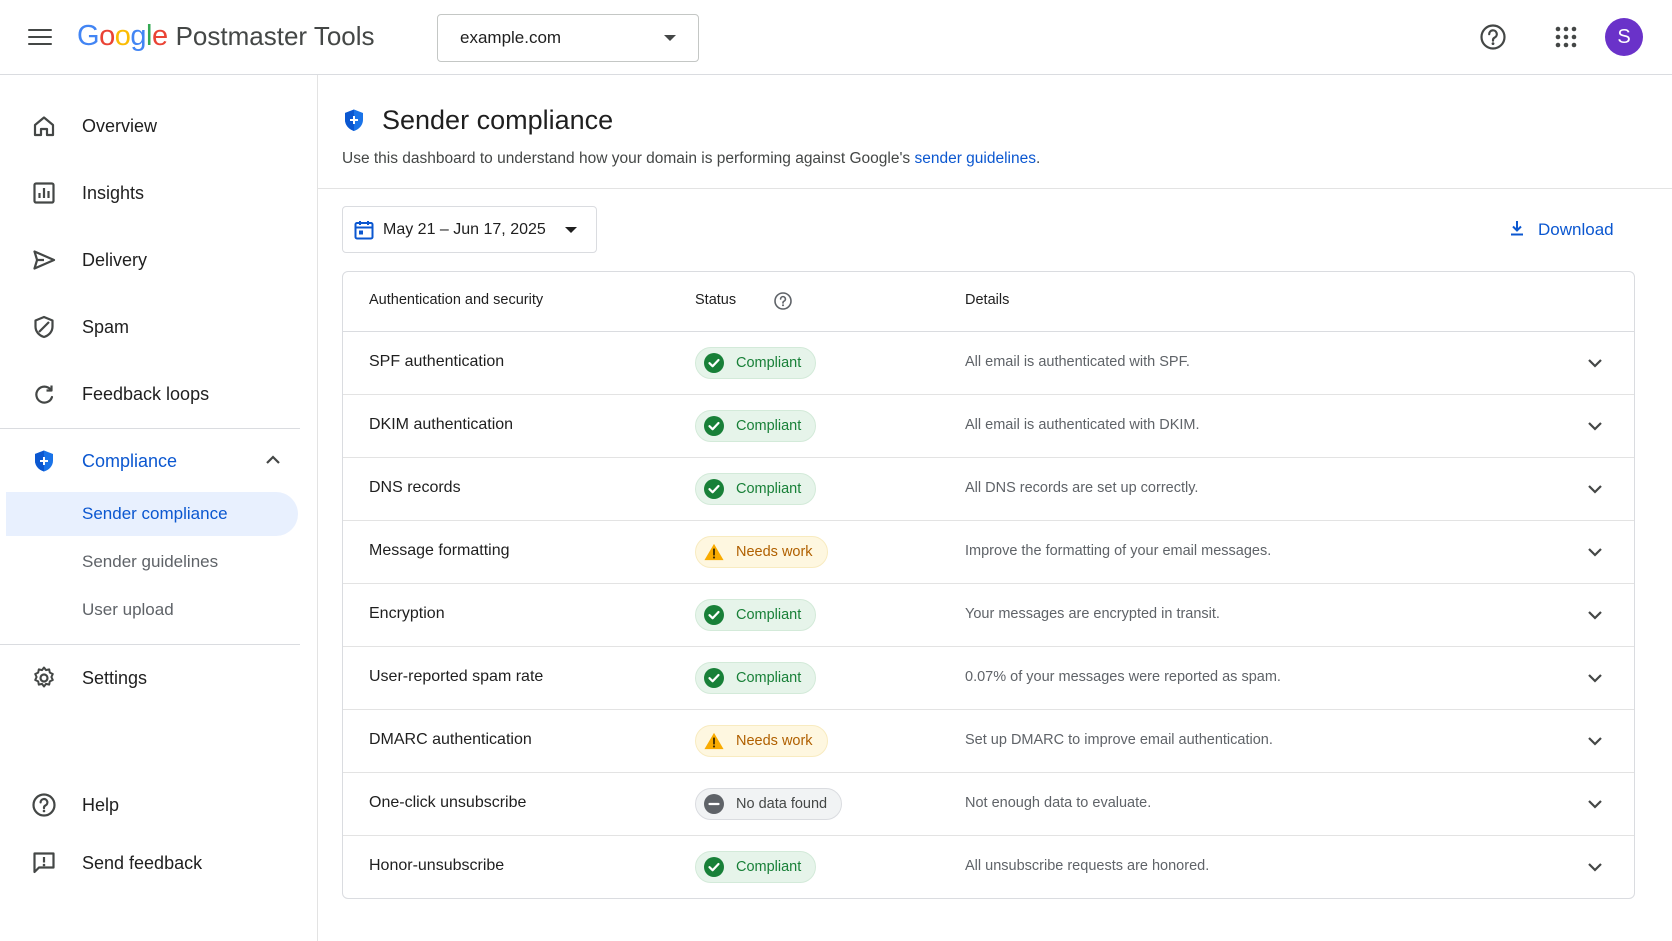  What do you see at coordinates (44, 394) in the screenshot?
I see `loop-icon` at bounding box center [44, 394].